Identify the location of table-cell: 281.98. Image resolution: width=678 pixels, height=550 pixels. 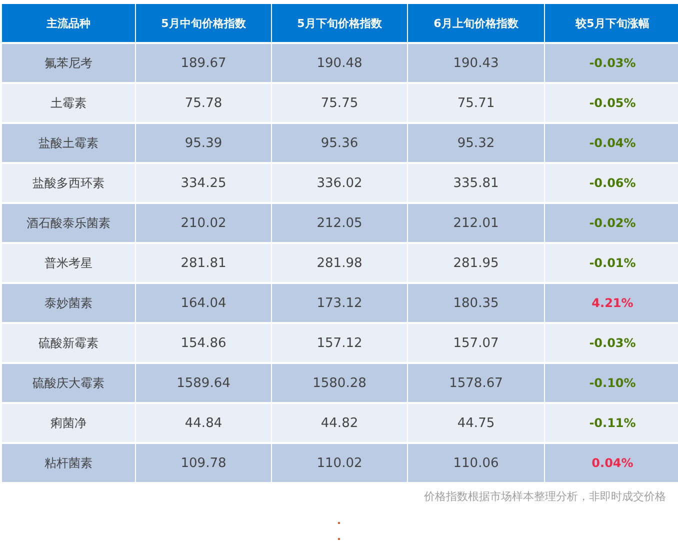
(339, 263).